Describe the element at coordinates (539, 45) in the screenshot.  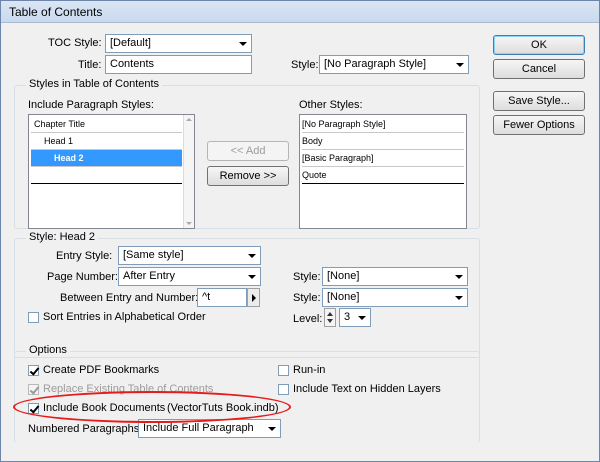
I see `ok-button: OK` at that location.